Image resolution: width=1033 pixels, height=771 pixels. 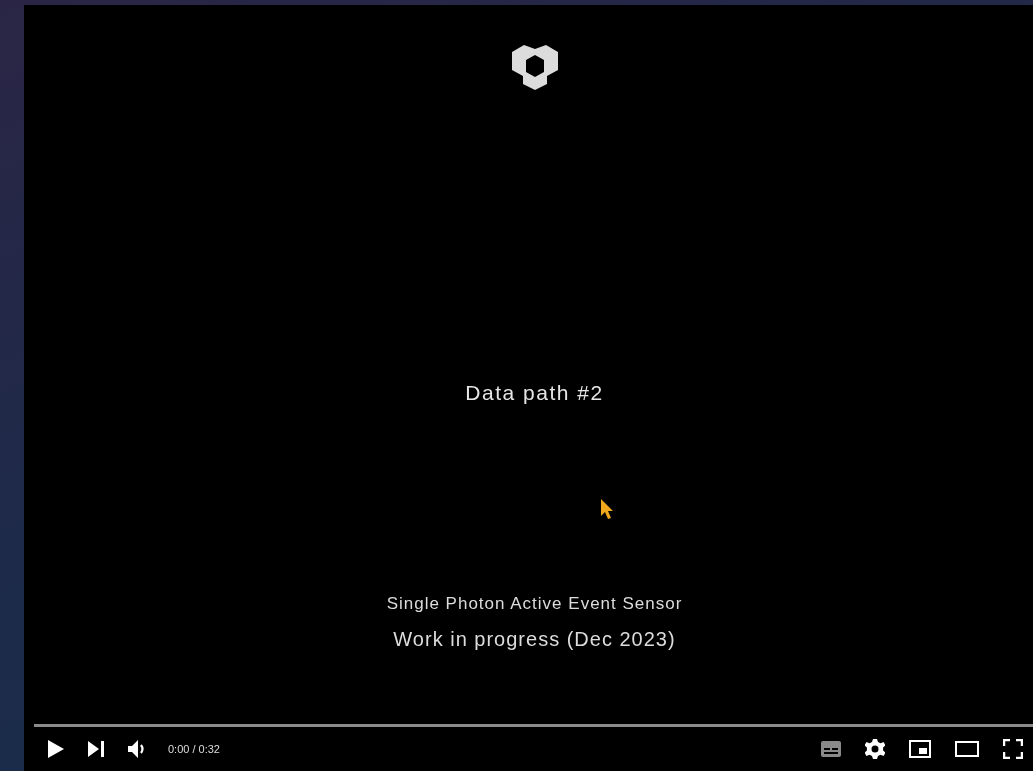 I want to click on cursor-icon, so click(x=607, y=509).